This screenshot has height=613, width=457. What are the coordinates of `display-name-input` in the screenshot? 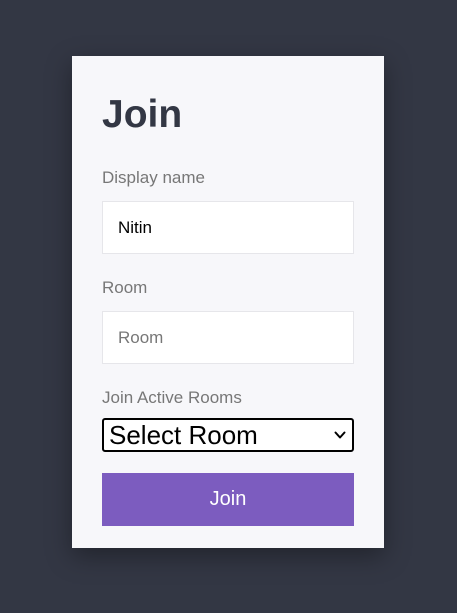 It's located at (228, 227).